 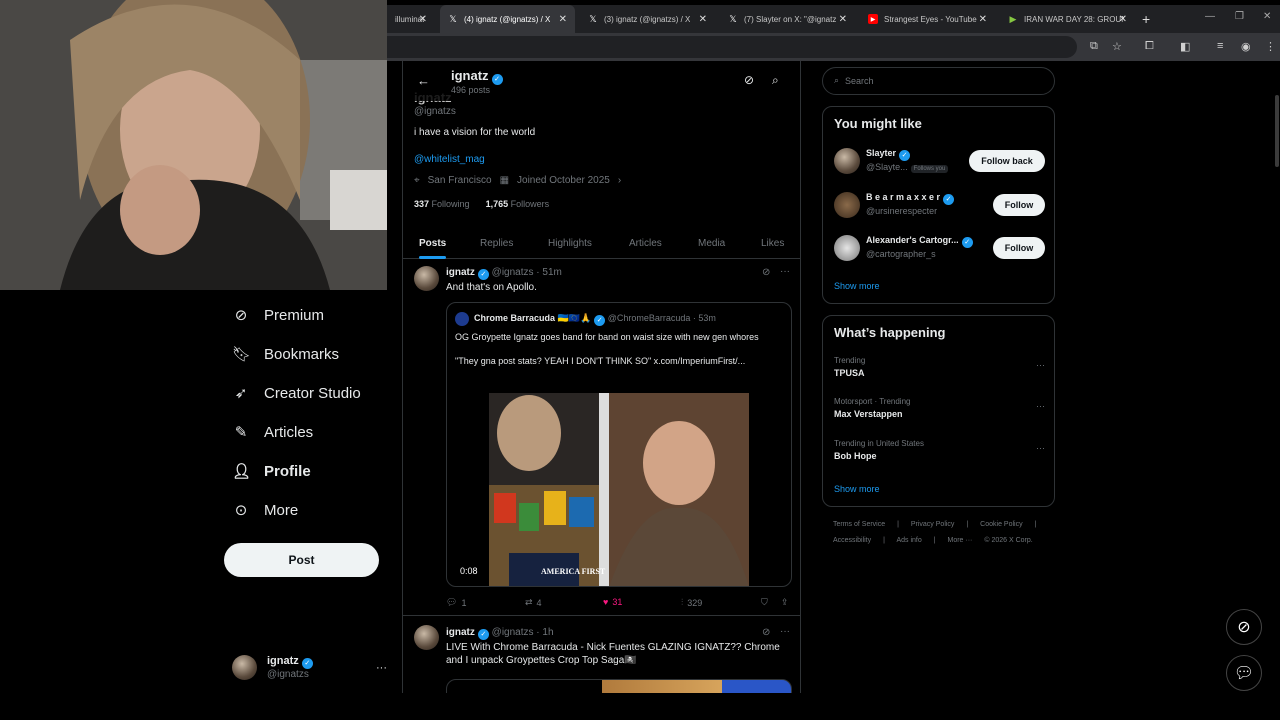 I want to click on following-label: Following, so click(x=450, y=204).